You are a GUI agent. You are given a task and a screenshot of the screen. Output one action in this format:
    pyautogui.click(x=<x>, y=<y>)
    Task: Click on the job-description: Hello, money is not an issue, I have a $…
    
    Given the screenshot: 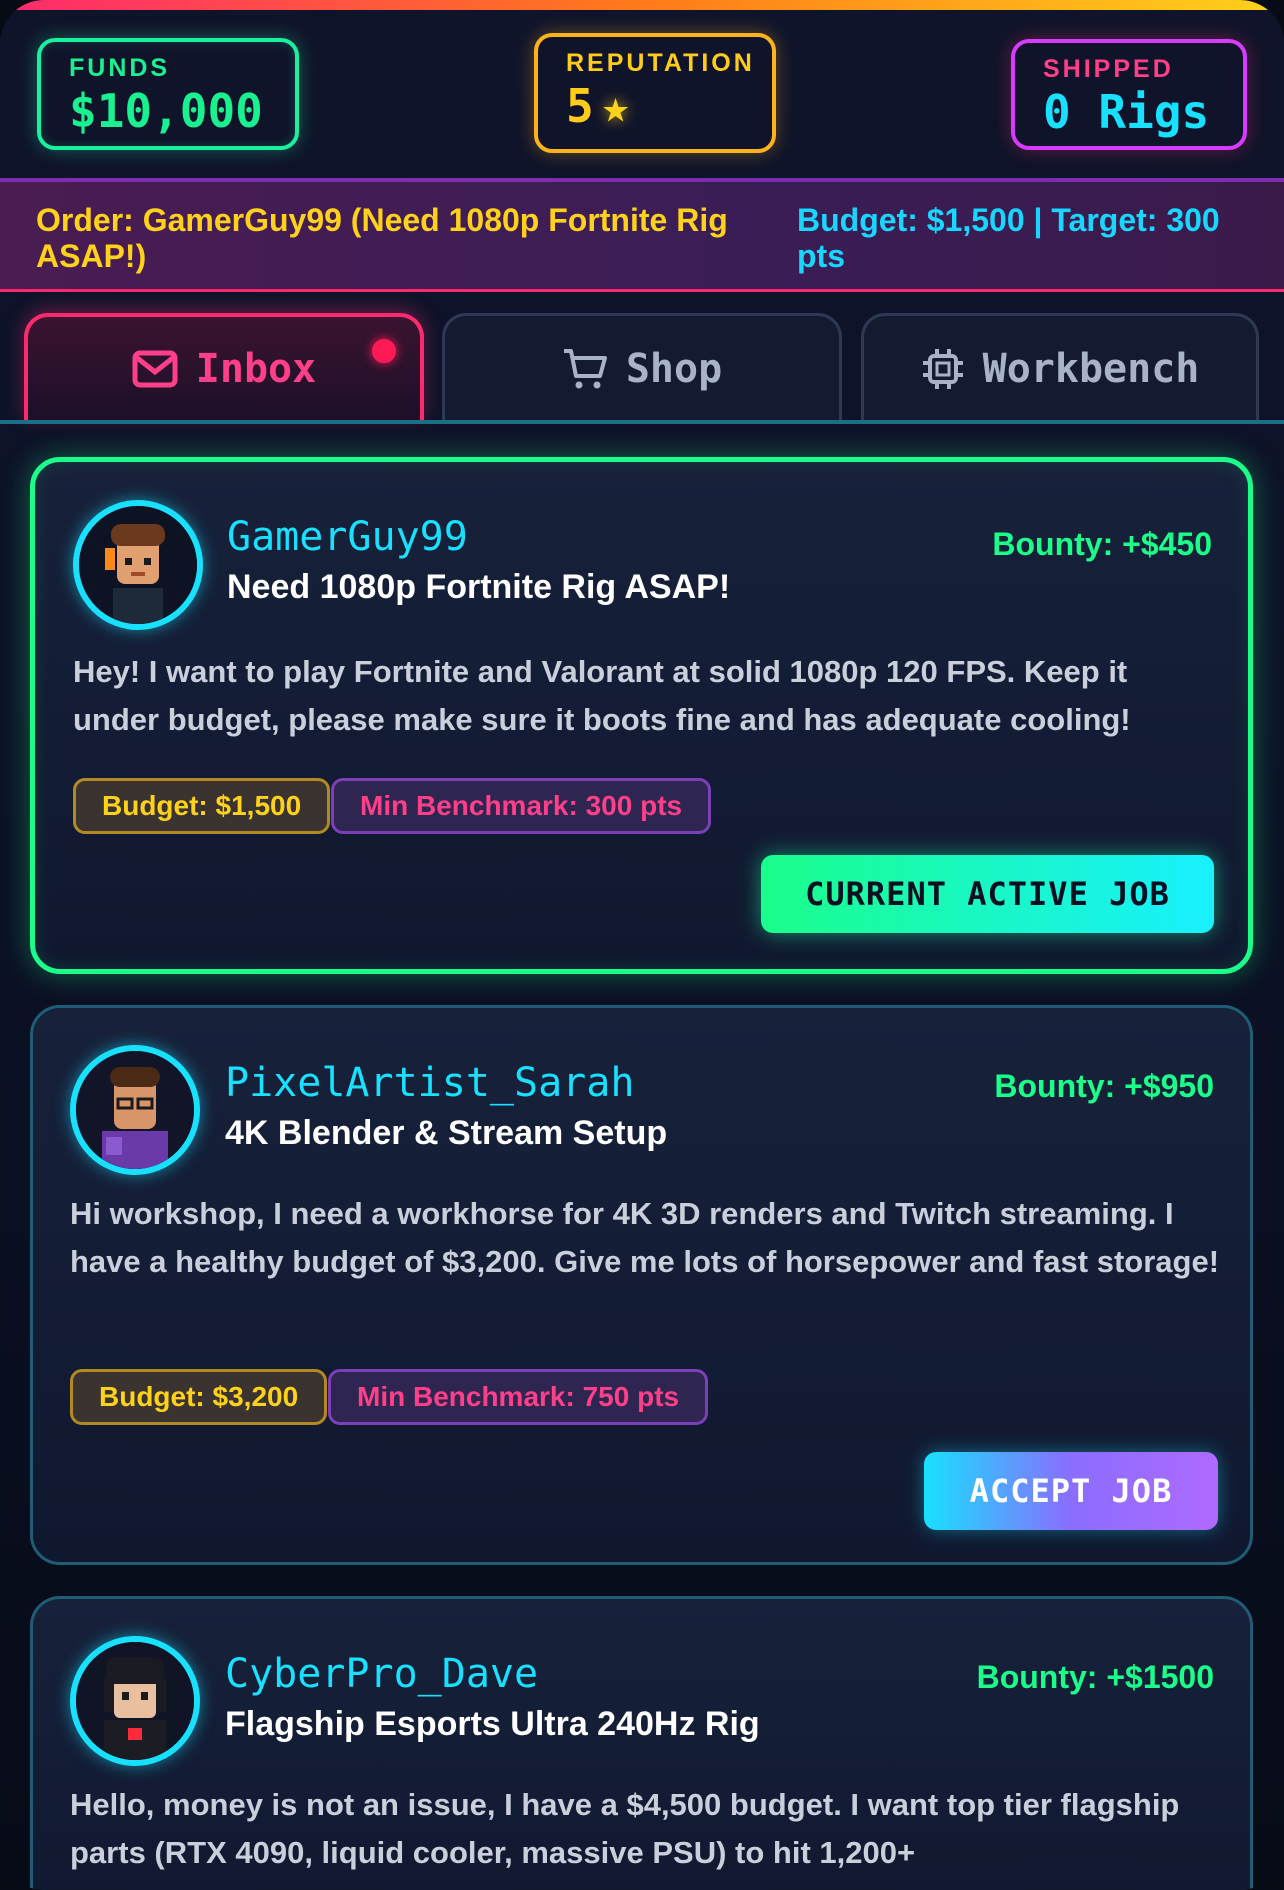 What is the action you would take?
    pyautogui.click(x=625, y=1828)
    